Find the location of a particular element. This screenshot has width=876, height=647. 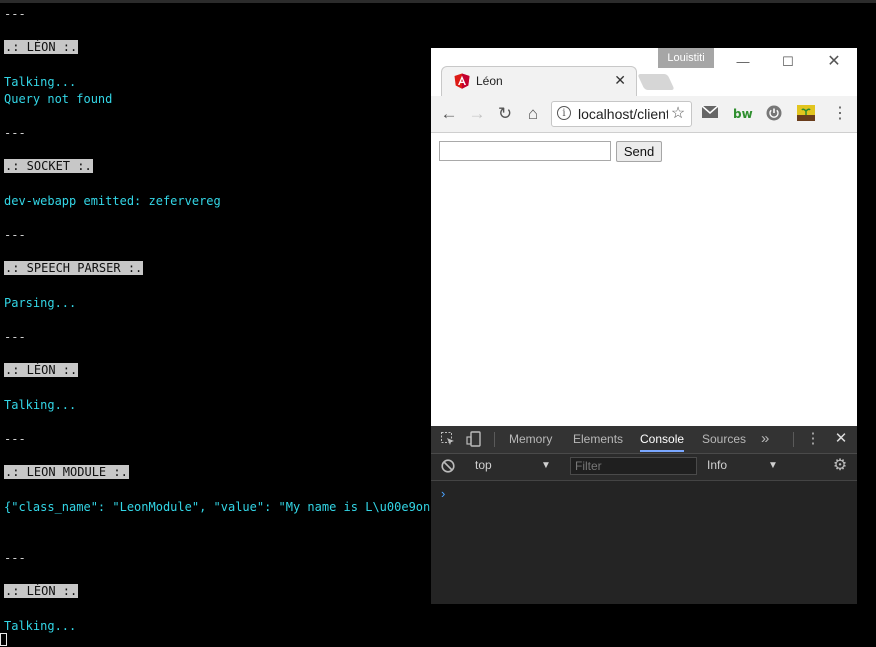

devtools-close-icon: ✕ is located at coordinates (841, 439).